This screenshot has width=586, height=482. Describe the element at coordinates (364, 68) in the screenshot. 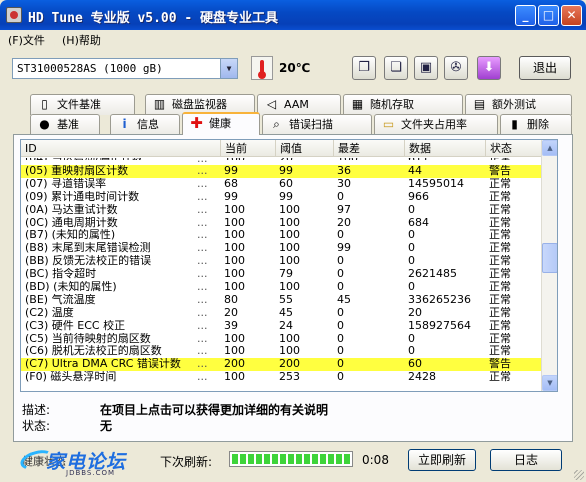

I see `copy-text-button: ❐` at that location.